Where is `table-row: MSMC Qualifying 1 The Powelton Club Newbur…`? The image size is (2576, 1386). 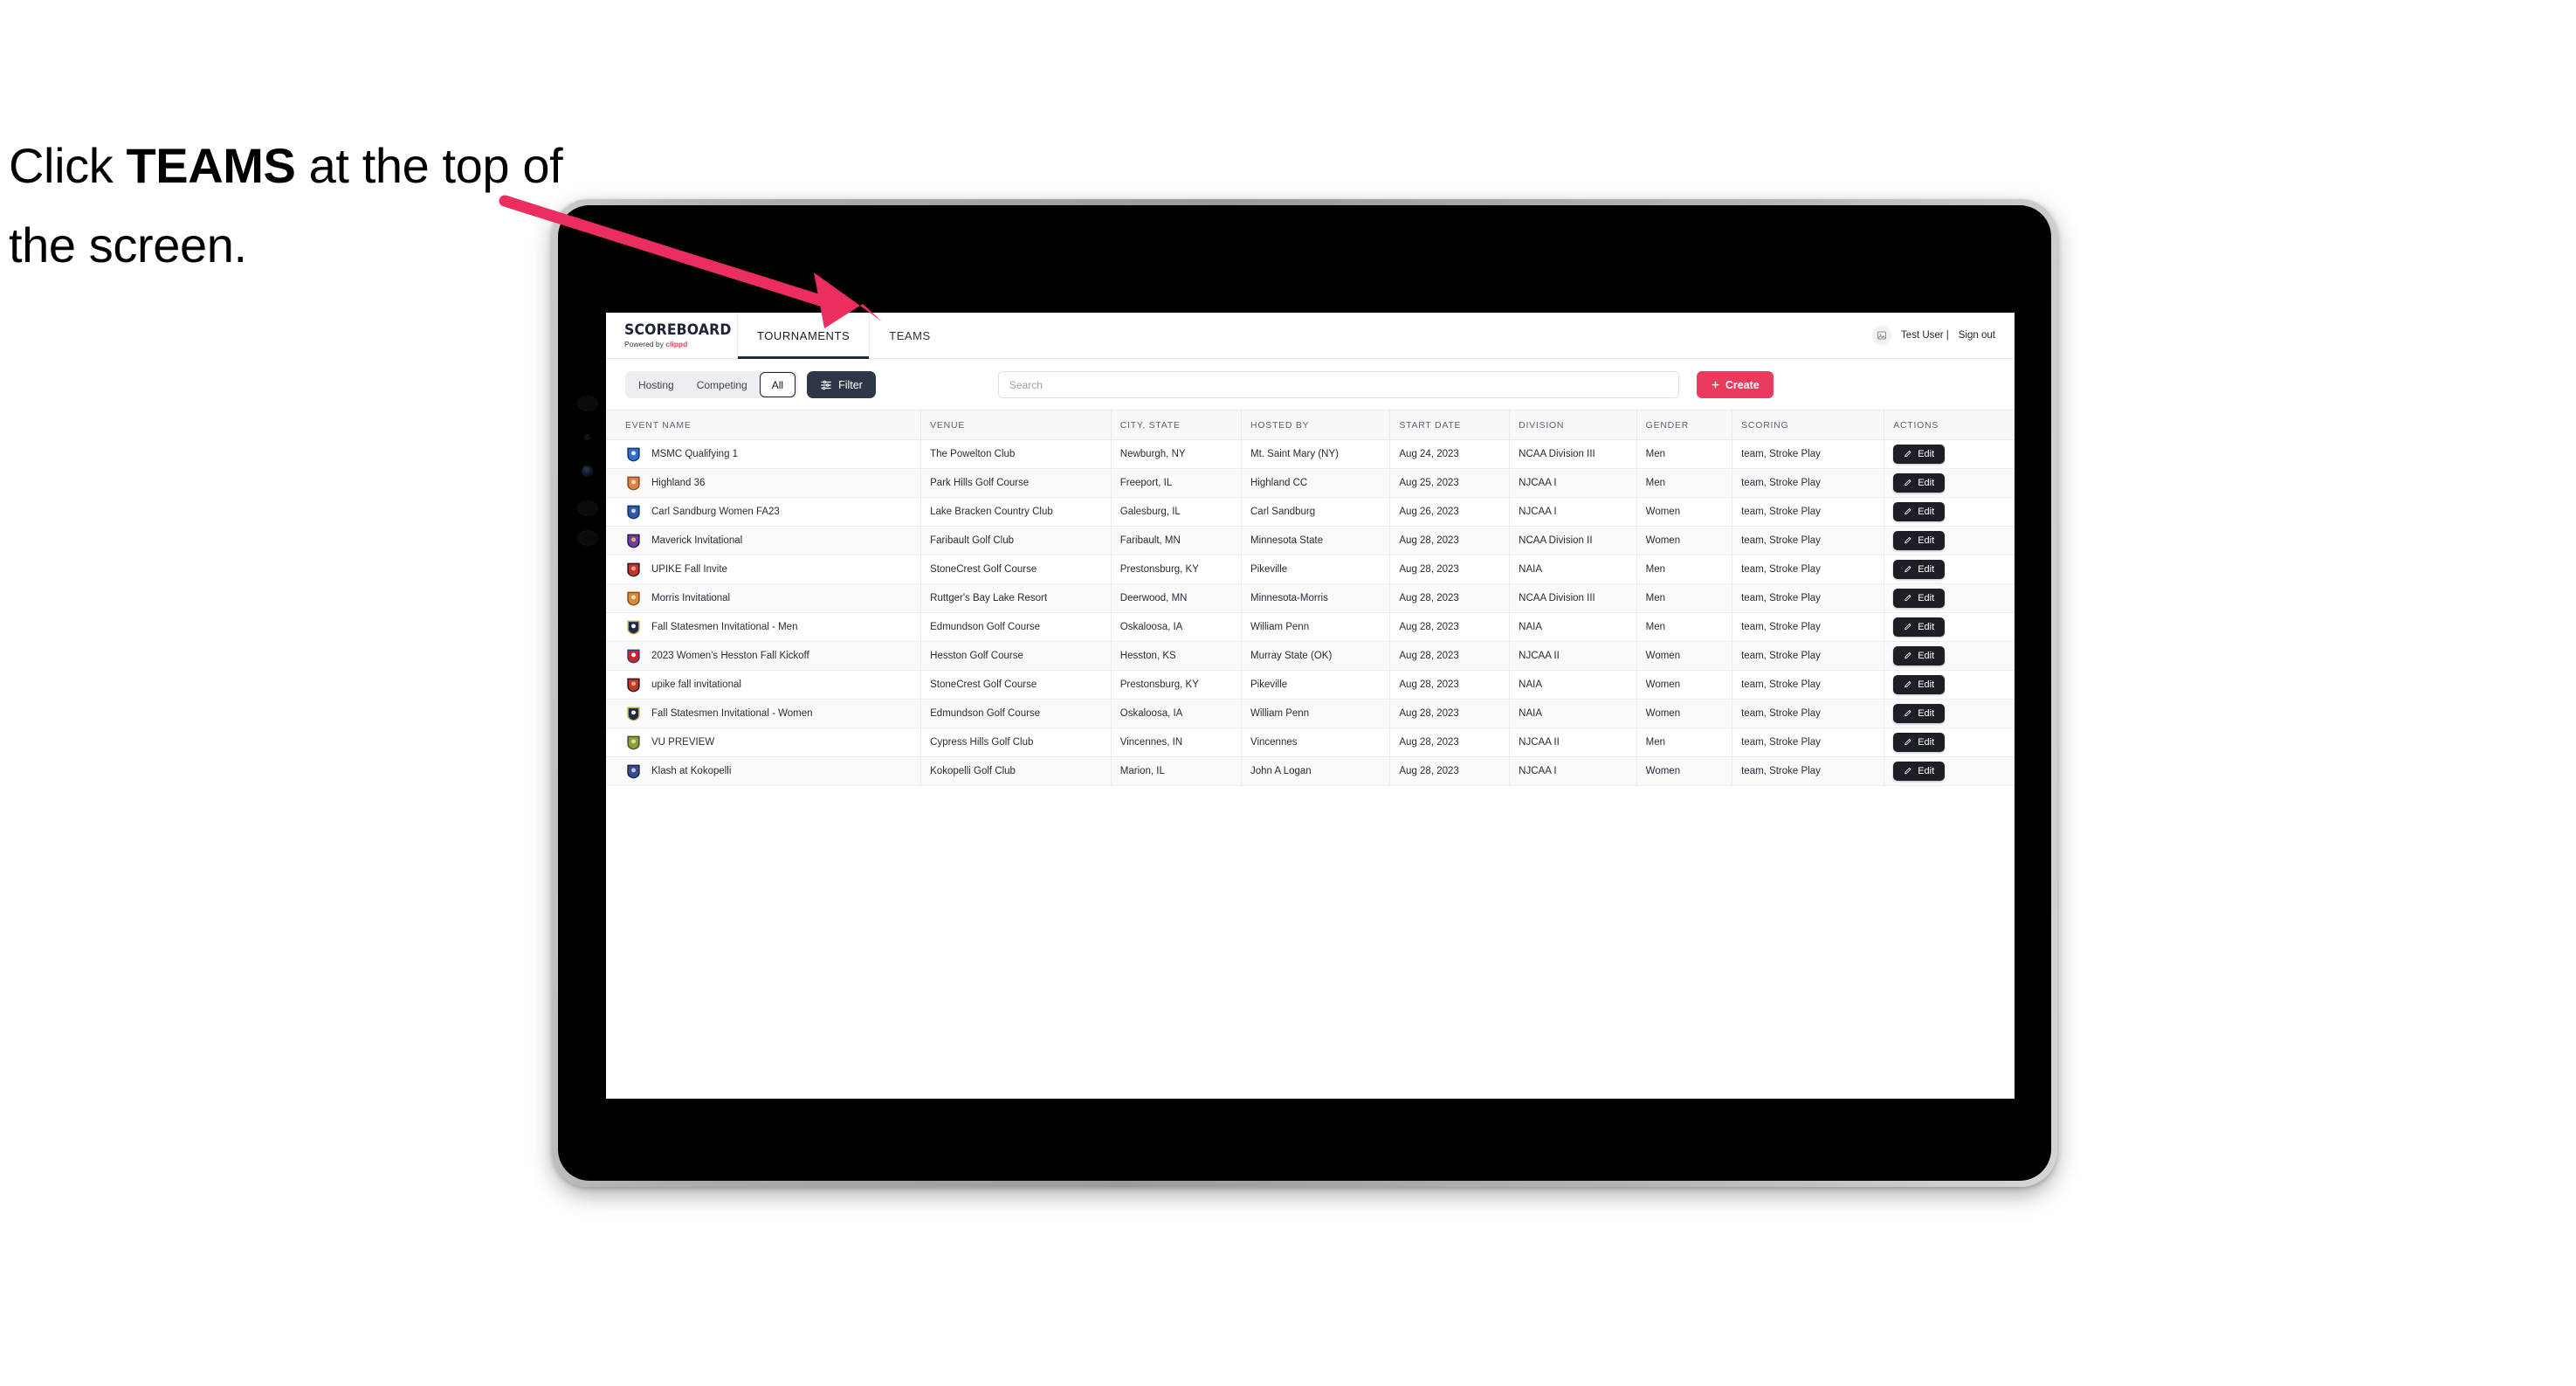
table-row: MSMC Qualifying 1 The Powelton Club Newbur… is located at coordinates (1310, 454).